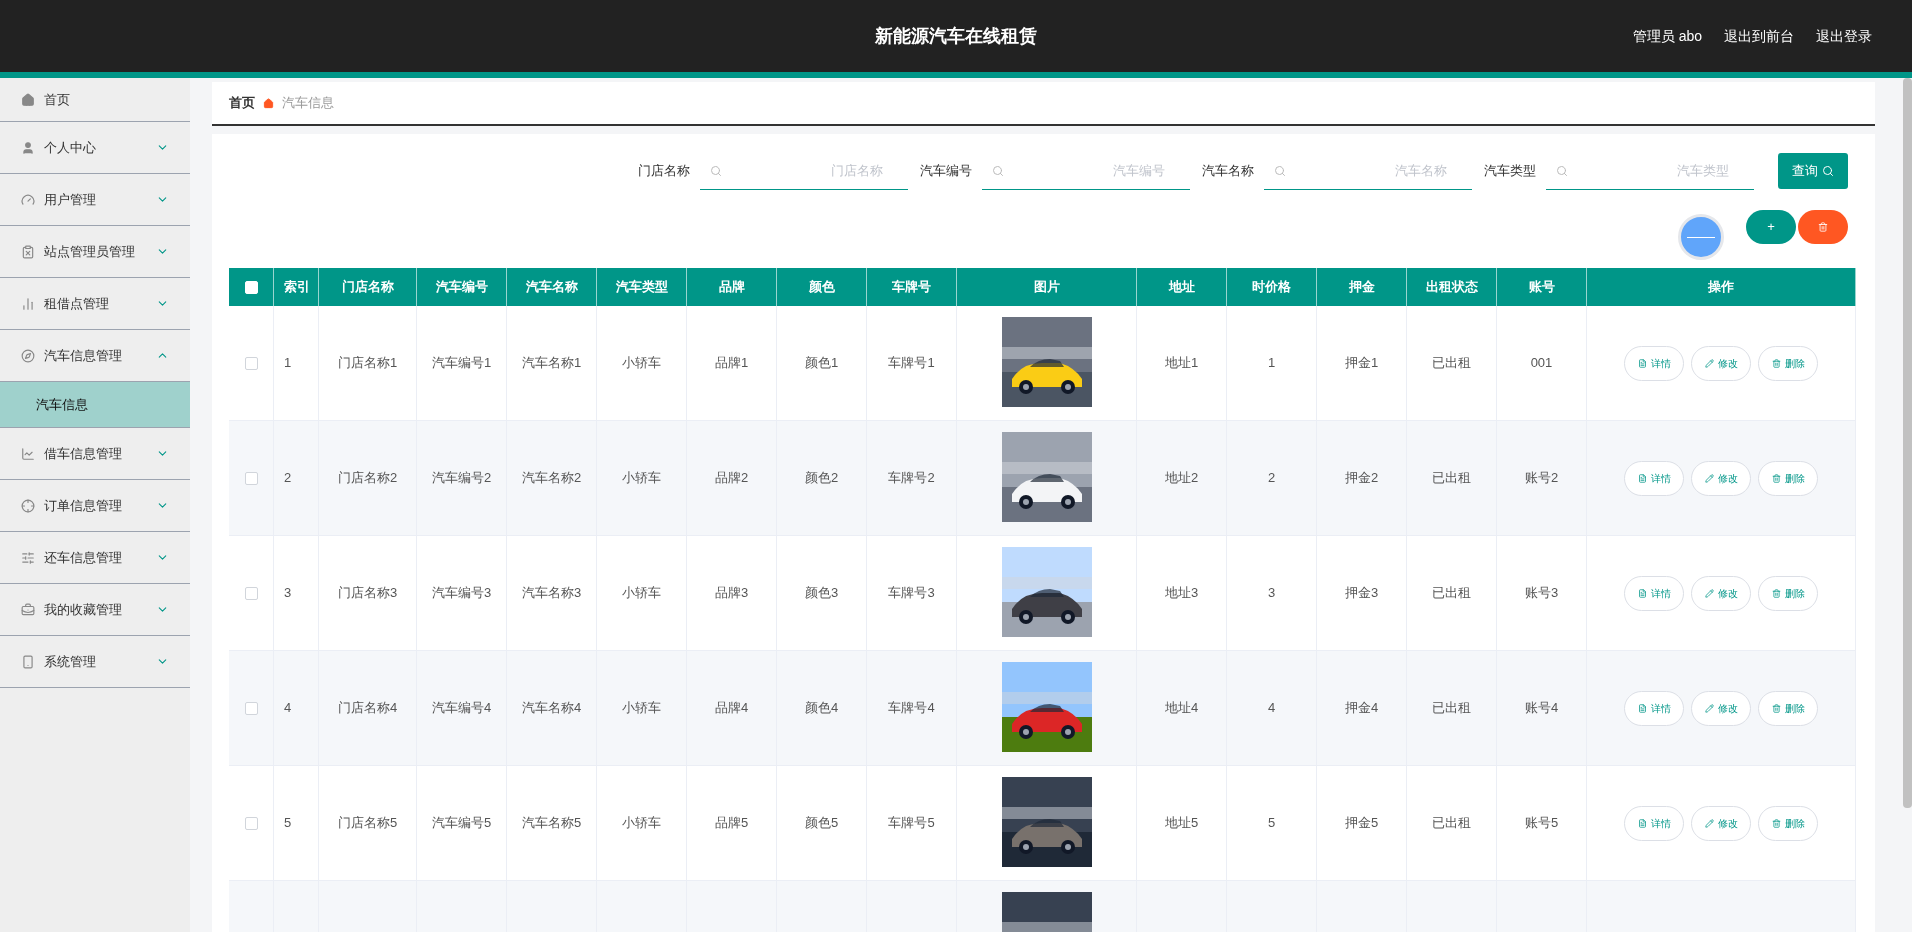  What do you see at coordinates (95, 405) in the screenshot?
I see `sidebar-subitem: 汽车信息` at bounding box center [95, 405].